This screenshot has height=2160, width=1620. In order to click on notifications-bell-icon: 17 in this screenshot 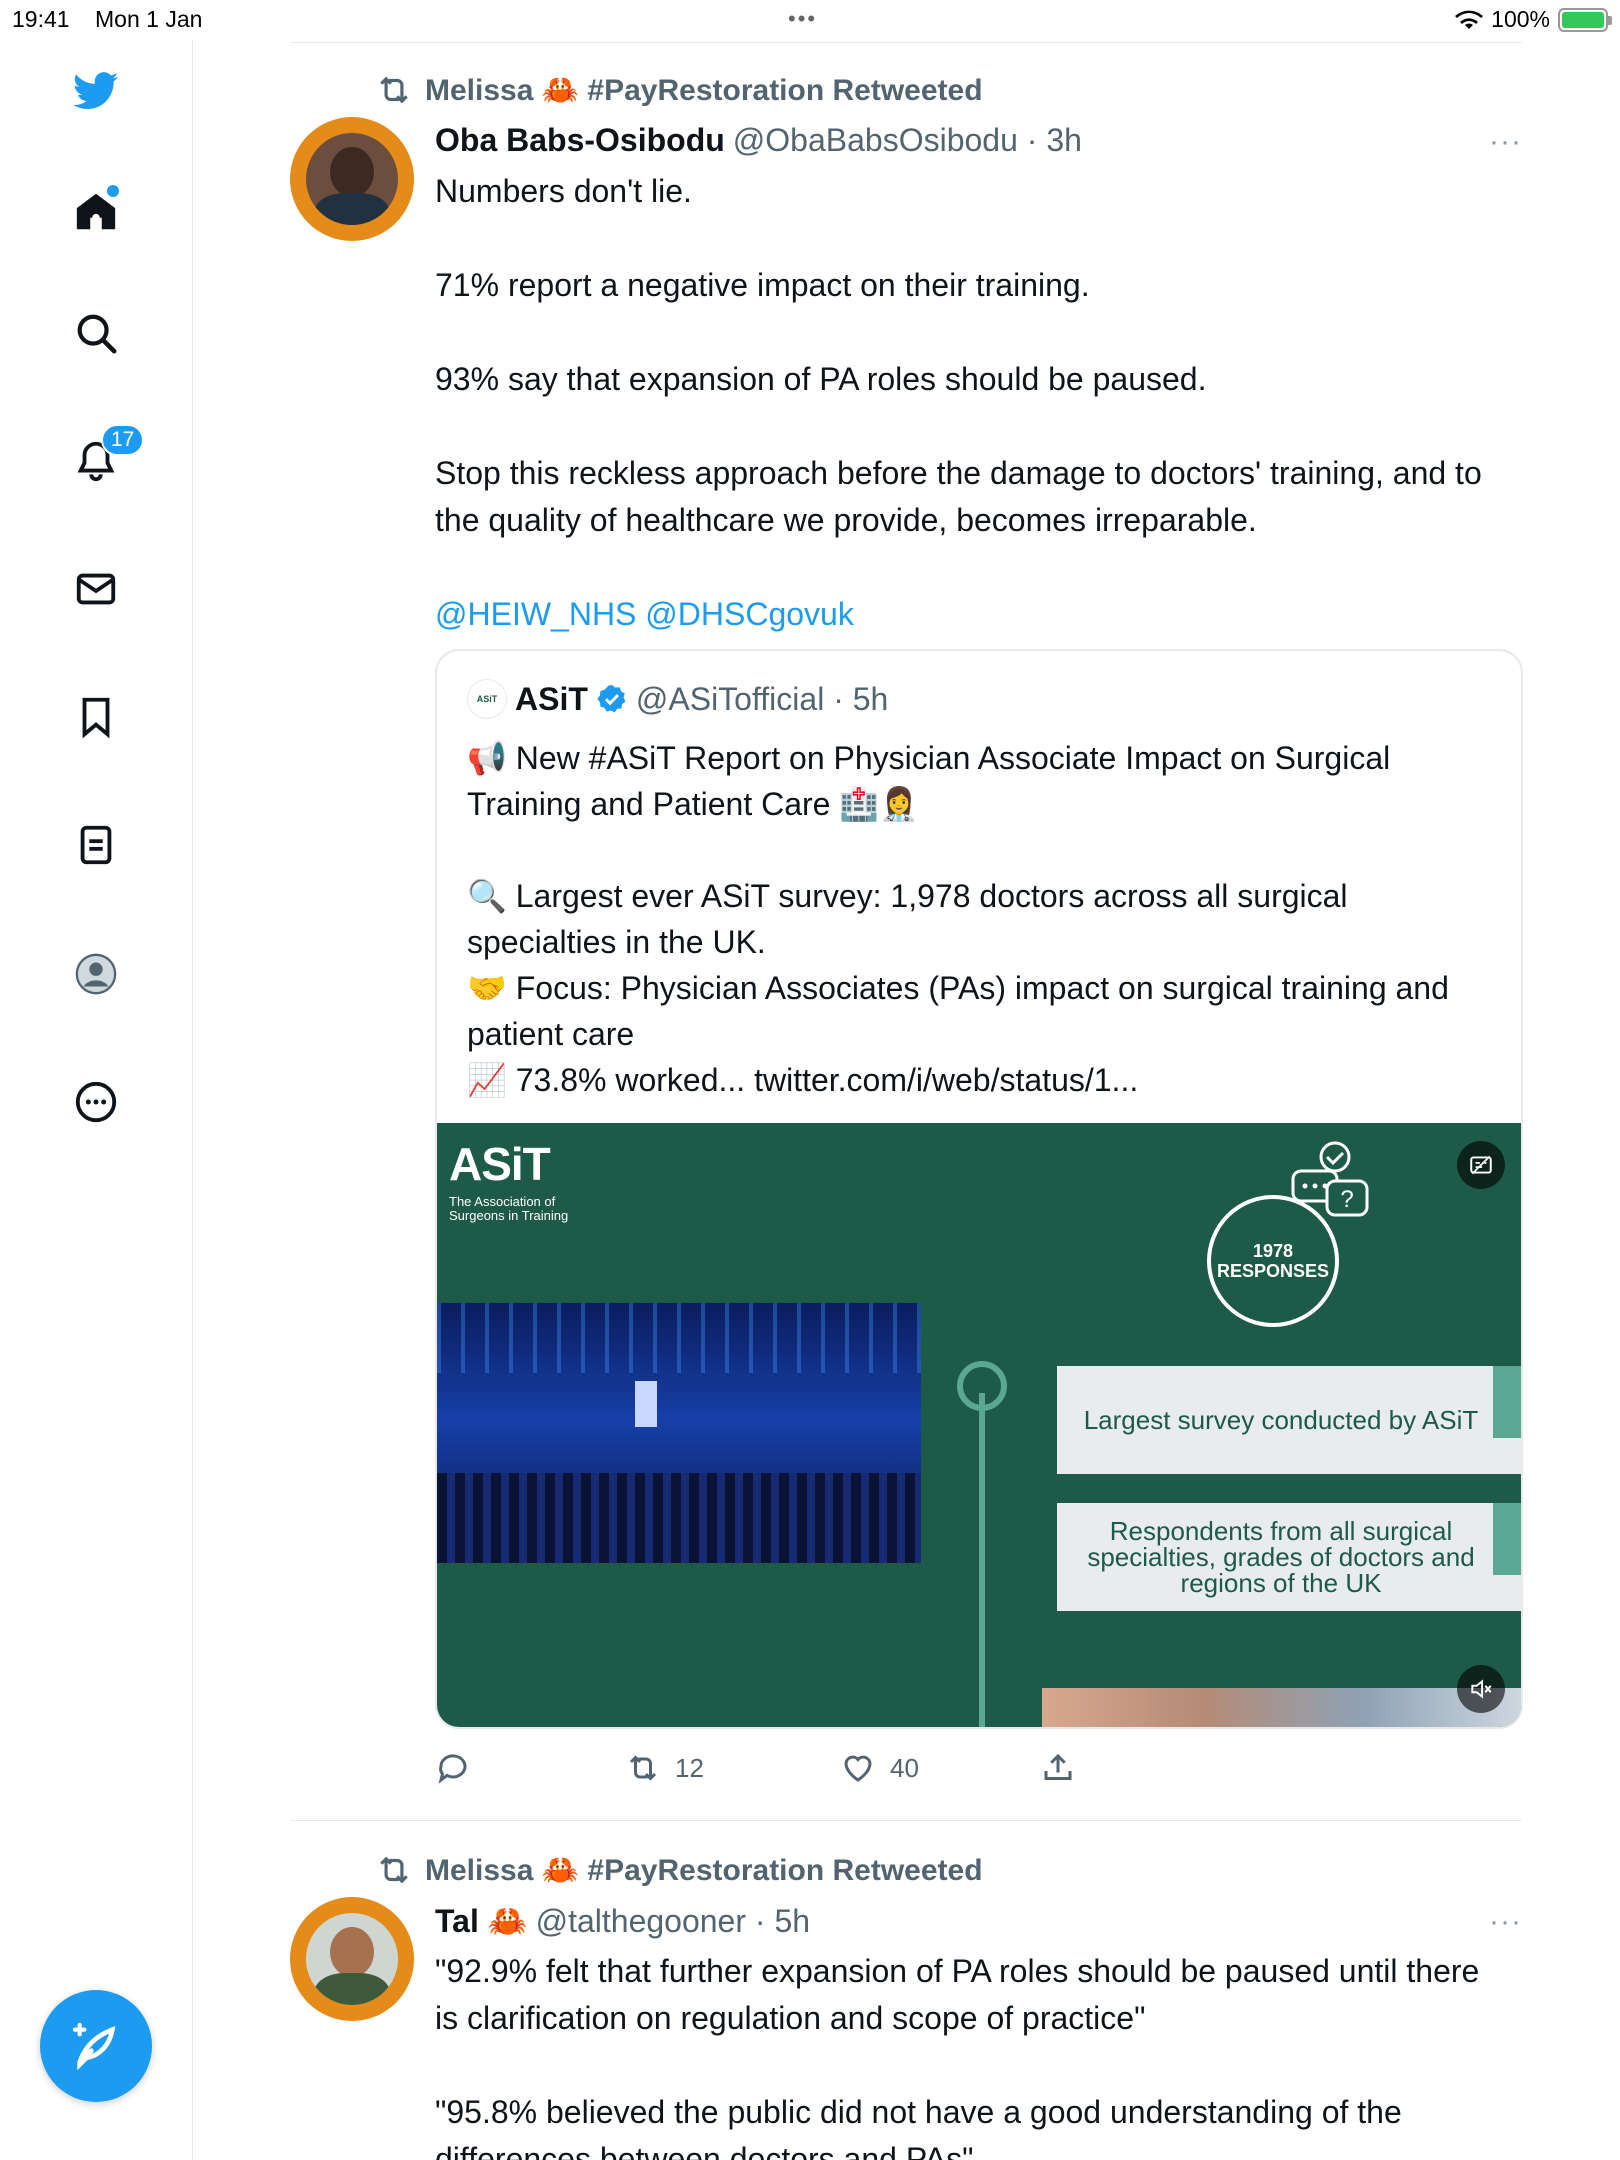, I will do `click(106, 457)`.